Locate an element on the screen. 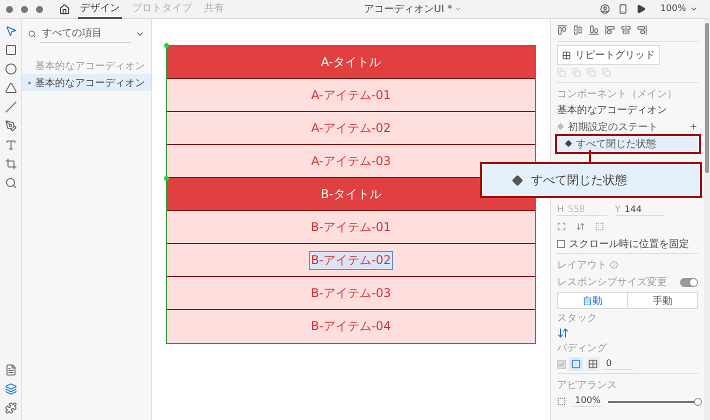 This screenshot has width=710, height=420. state-item: 初期設定のステート is located at coordinates (627, 126).